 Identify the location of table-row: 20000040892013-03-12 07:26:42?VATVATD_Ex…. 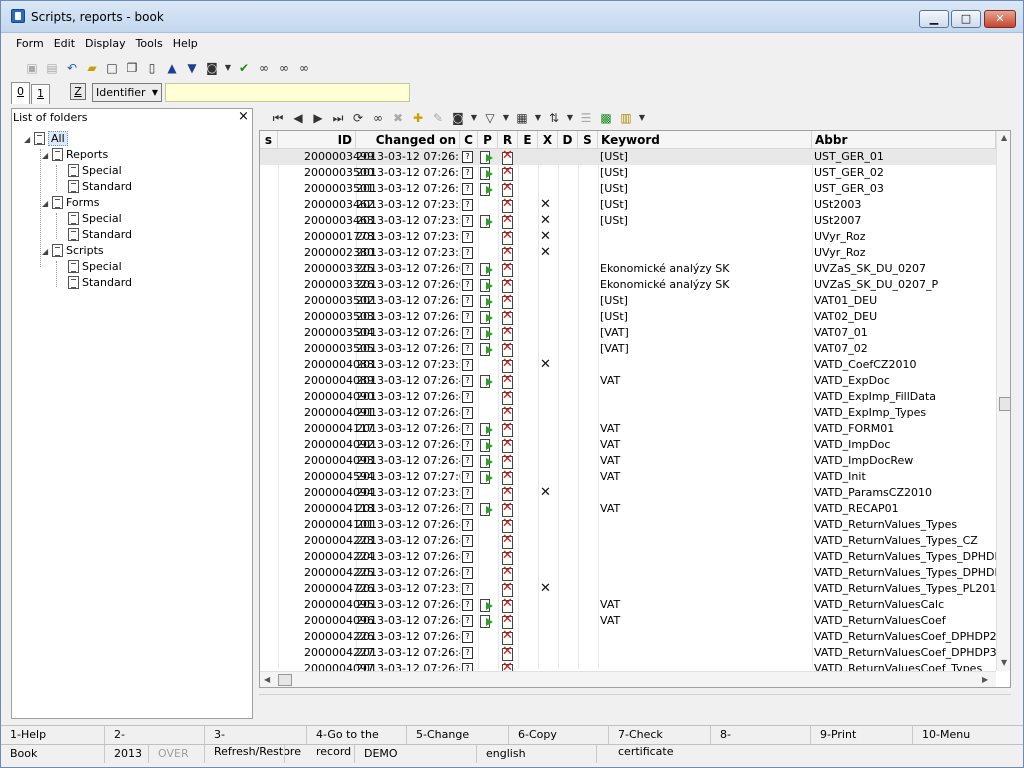
(628, 381).